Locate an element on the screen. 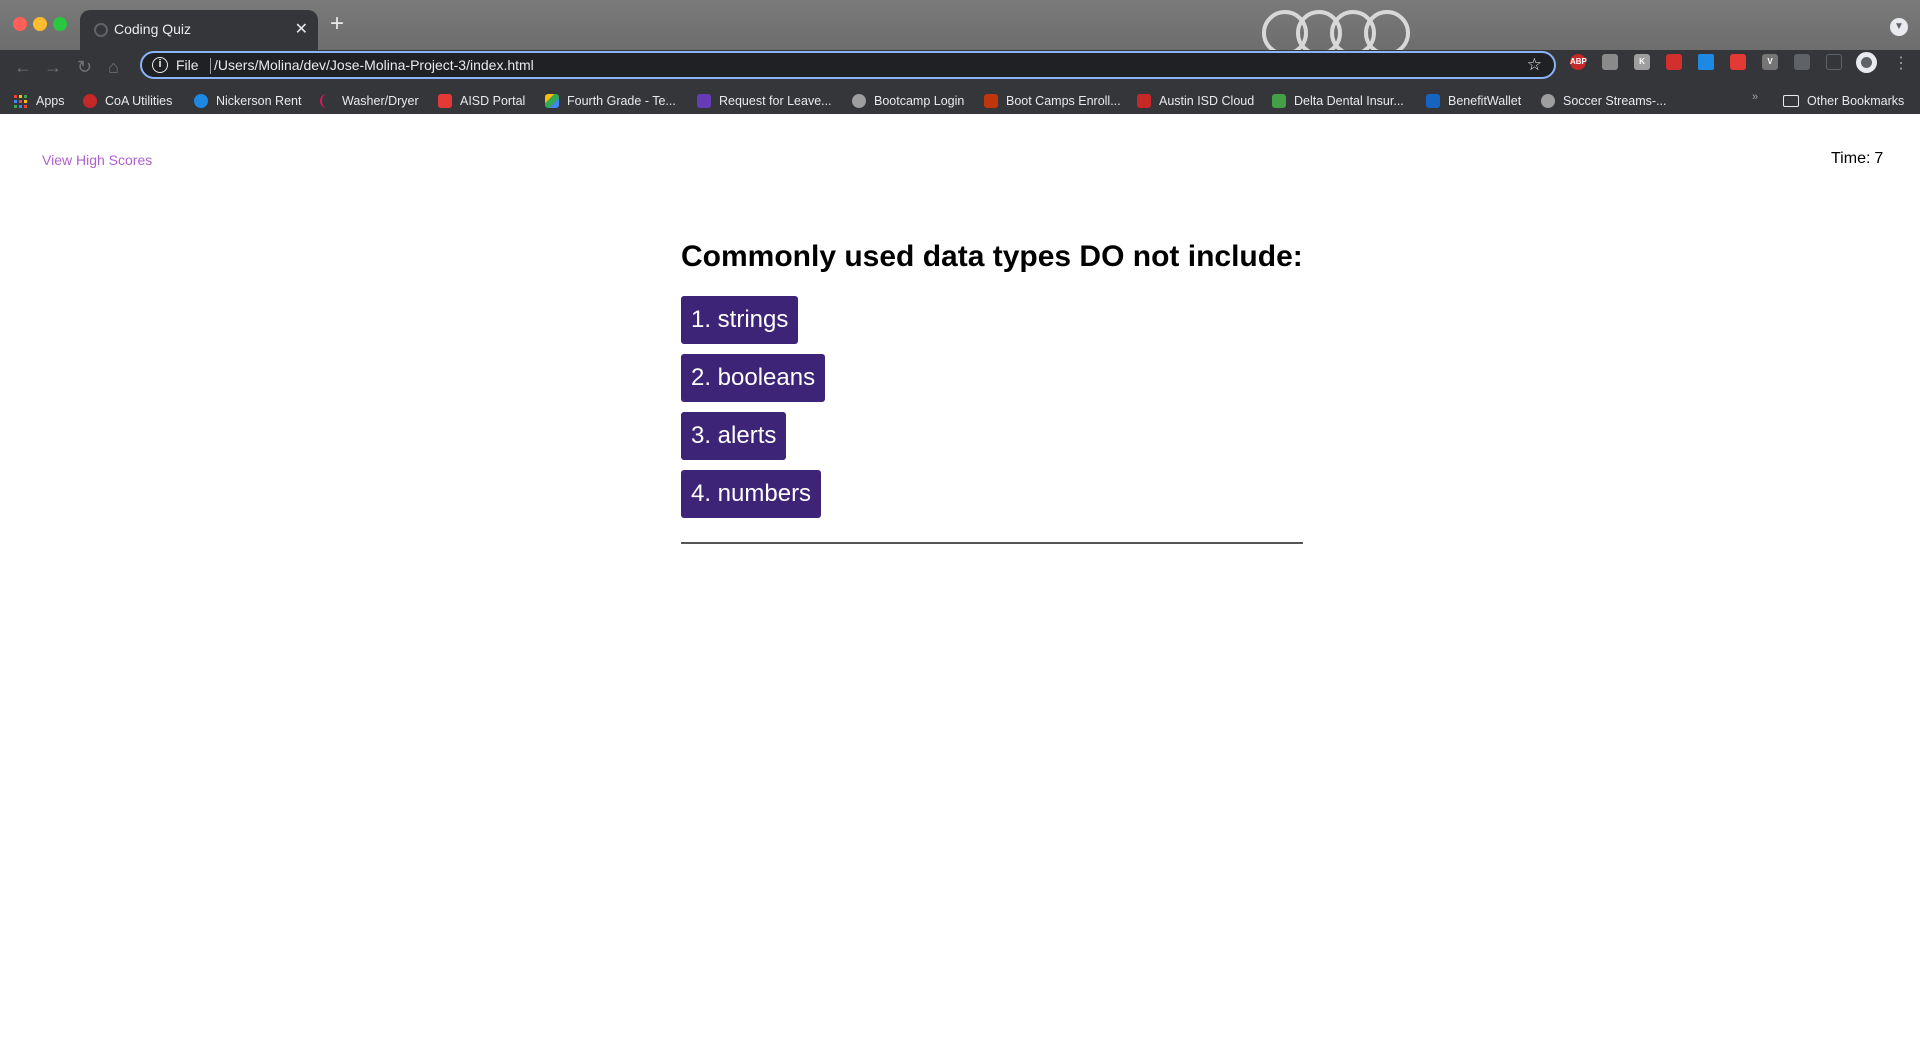 The image size is (1920, 1058). bookmark-aisd-portal: AISD Portal is located at coordinates (481, 101).